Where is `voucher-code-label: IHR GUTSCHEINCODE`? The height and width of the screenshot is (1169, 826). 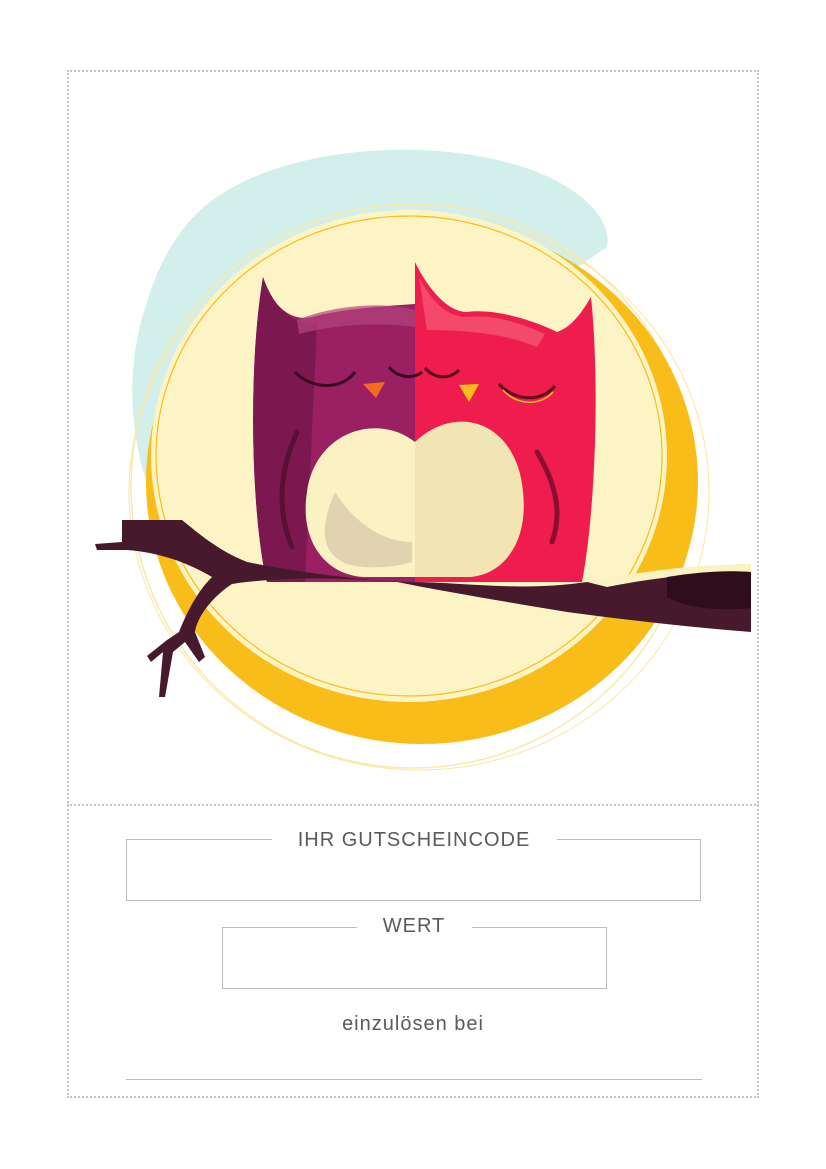
voucher-code-label: IHR GUTSCHEINCODE is located at coordinates (414, 840).